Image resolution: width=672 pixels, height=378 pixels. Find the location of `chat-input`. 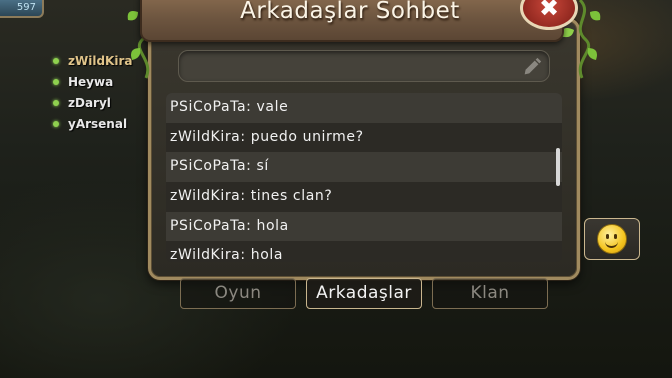

chat-input is located at coordinates (364, 66).